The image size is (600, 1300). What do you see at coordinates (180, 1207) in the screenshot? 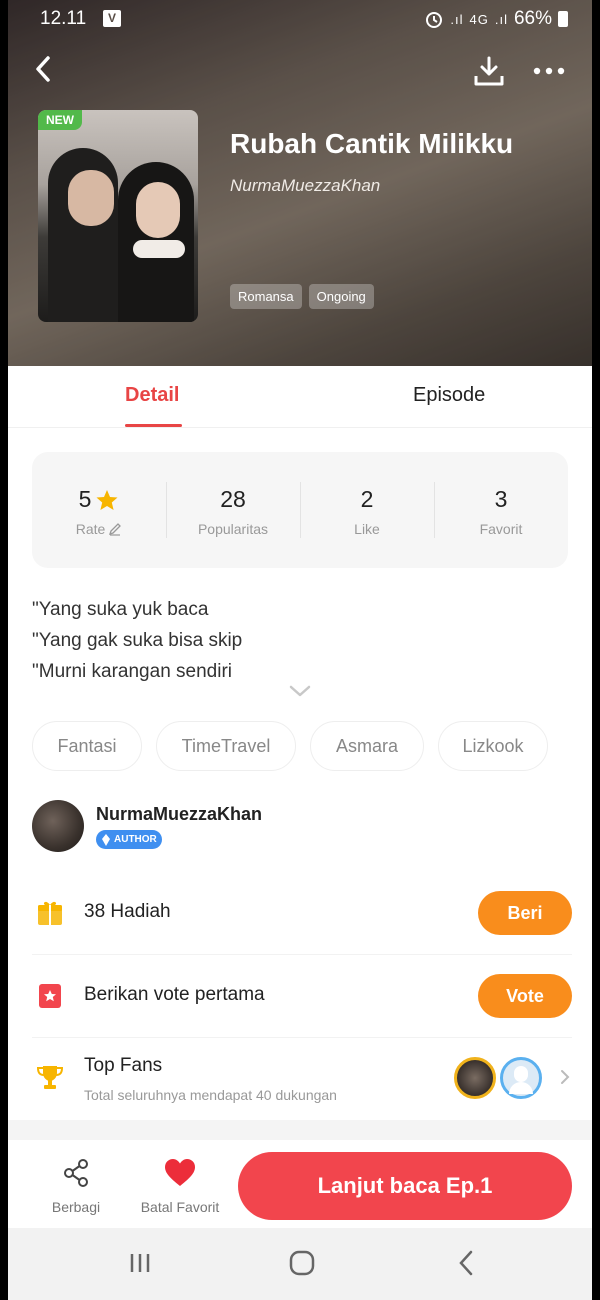
I see `unfavorite-label: Batal Favorit` at bounding box center [180, 1207].